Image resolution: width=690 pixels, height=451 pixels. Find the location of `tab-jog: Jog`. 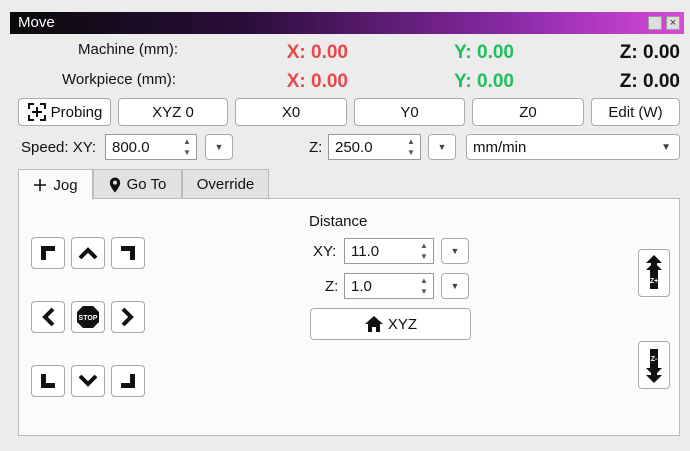

tab-jog: Jog is located at coordinates (55, 184).